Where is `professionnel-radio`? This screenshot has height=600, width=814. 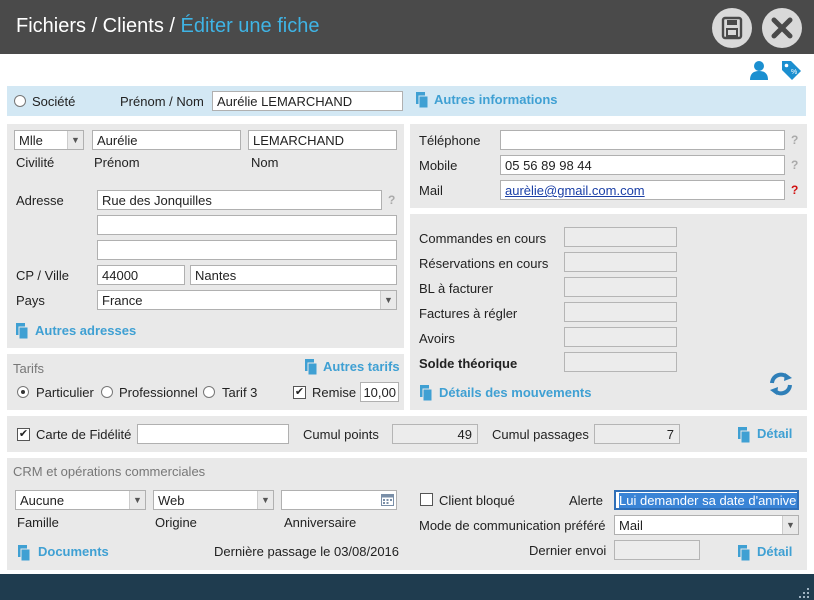 professionnel-radio is located at coordinates (107, 392).